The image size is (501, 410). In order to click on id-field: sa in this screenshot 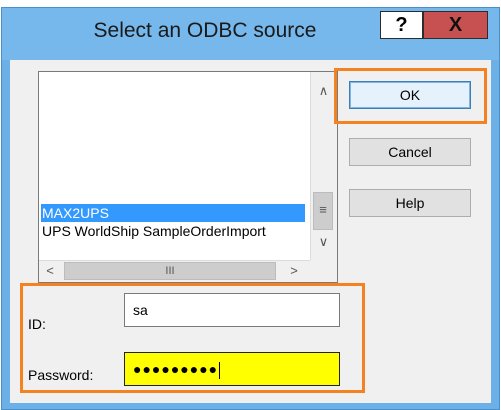, I will do `click(232, 310)`.